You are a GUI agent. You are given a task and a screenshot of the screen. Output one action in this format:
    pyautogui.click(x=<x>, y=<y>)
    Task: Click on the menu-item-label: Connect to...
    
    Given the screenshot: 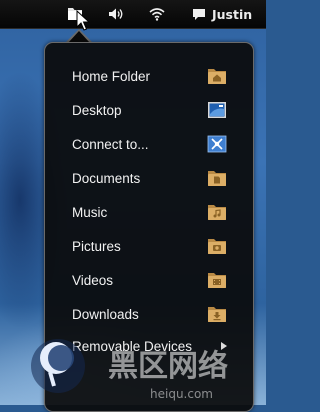 What is the action you would take?
    pyautogui.click(x=110, y=144)
    